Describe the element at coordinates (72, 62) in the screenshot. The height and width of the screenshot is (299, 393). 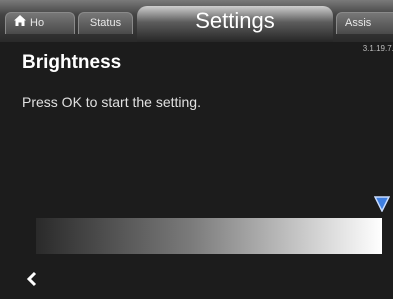
I see `page-title: Brightness` at that location.